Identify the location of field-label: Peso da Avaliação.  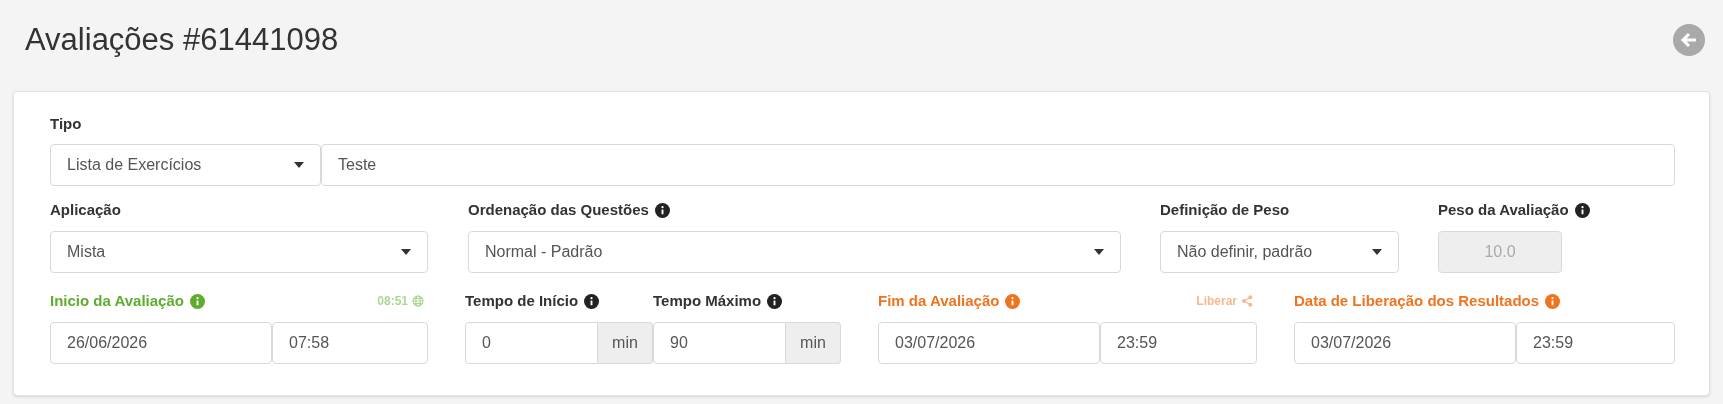
(1503, 209).